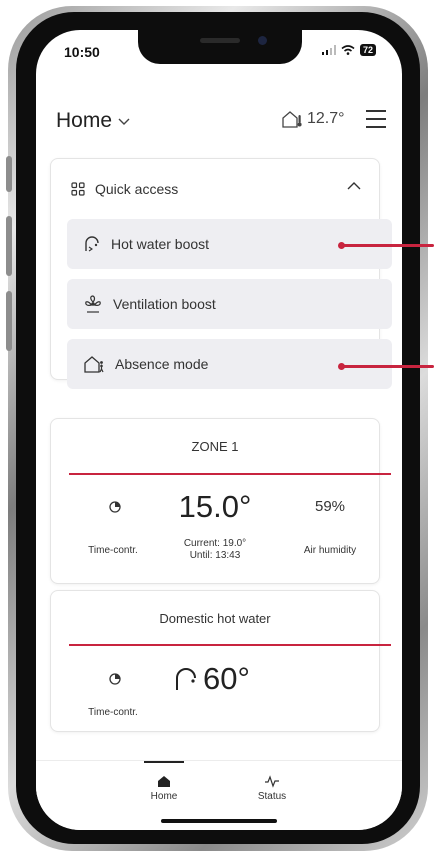 The height and width of the screenshot is (859, 436). Describe the element at coordinates (386, 366) in the screenshot. I see `callout-pointer-absence` at that location.